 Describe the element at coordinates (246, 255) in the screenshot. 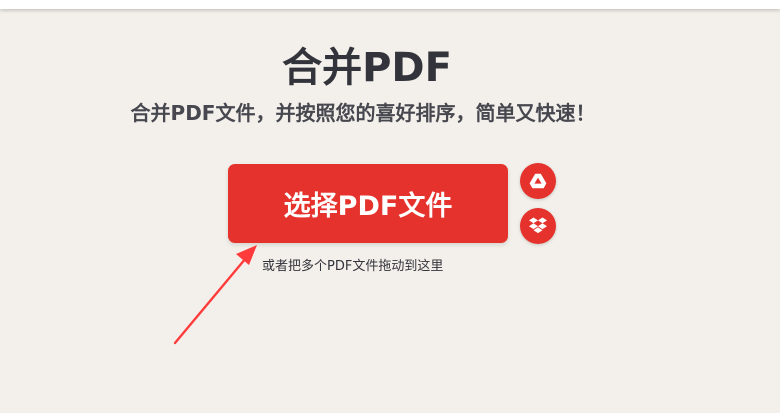

I see `annotation-arrow-head` at that location.